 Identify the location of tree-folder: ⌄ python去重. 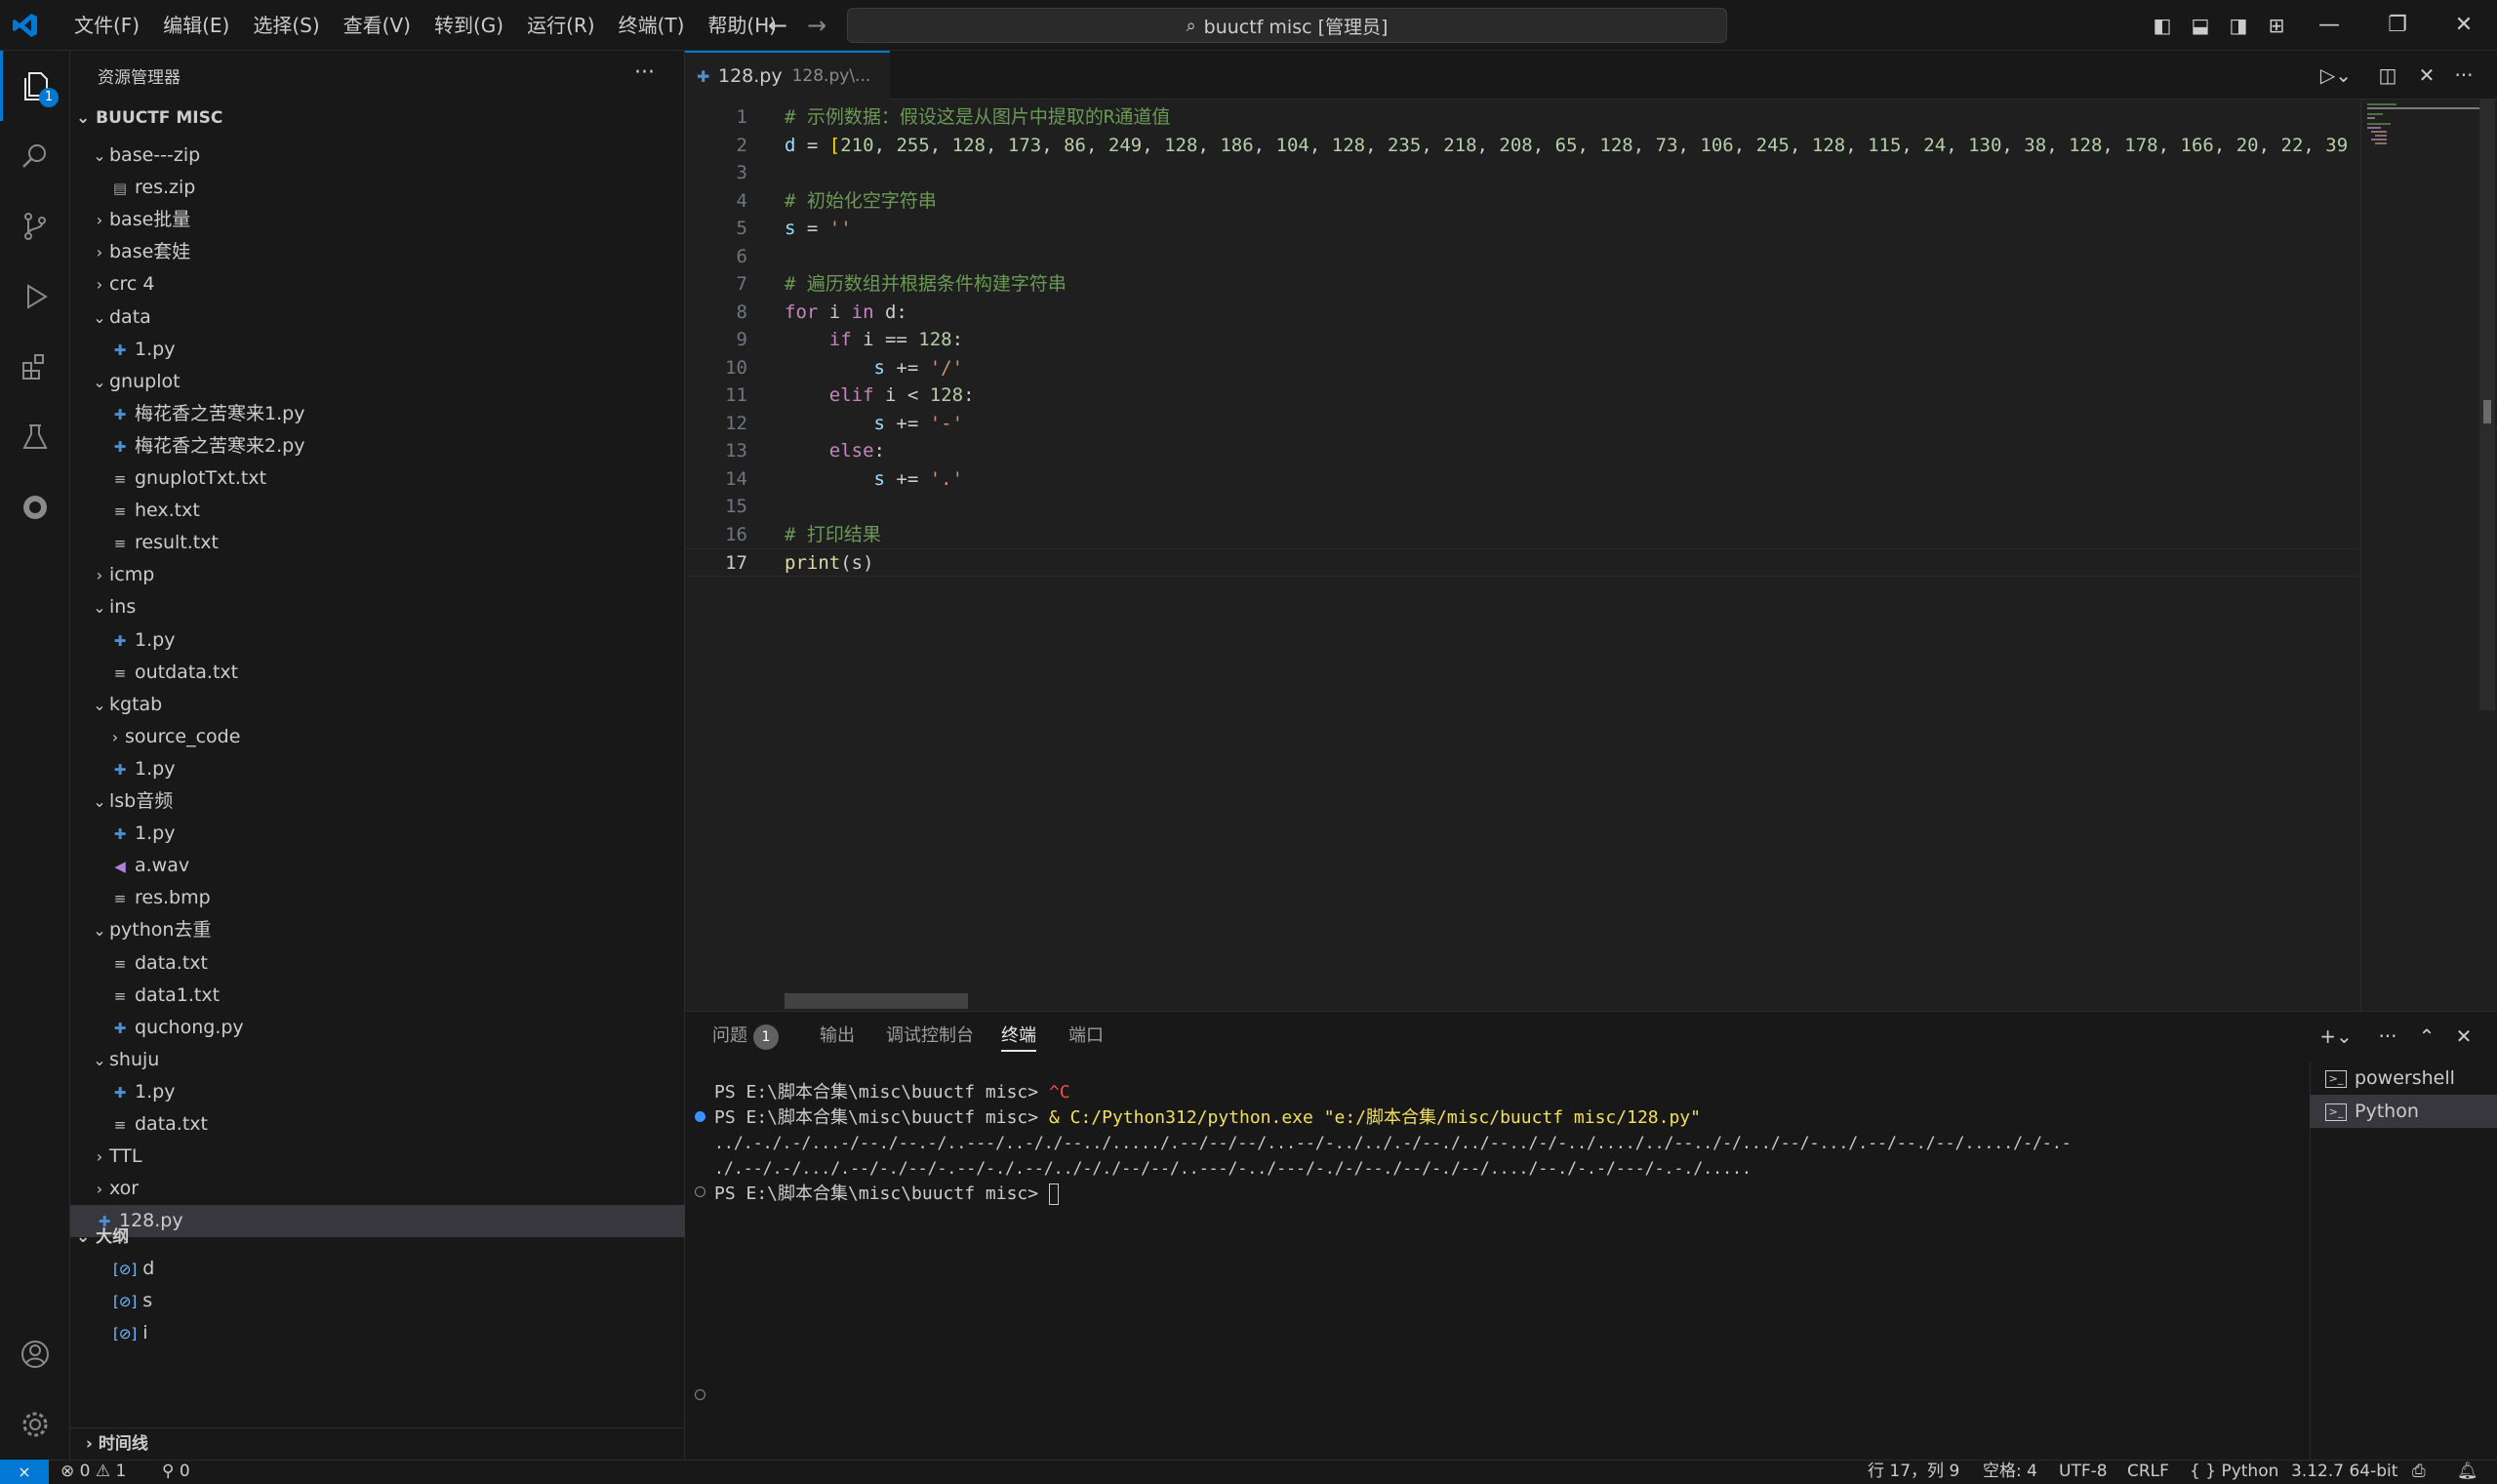
(377, 930).